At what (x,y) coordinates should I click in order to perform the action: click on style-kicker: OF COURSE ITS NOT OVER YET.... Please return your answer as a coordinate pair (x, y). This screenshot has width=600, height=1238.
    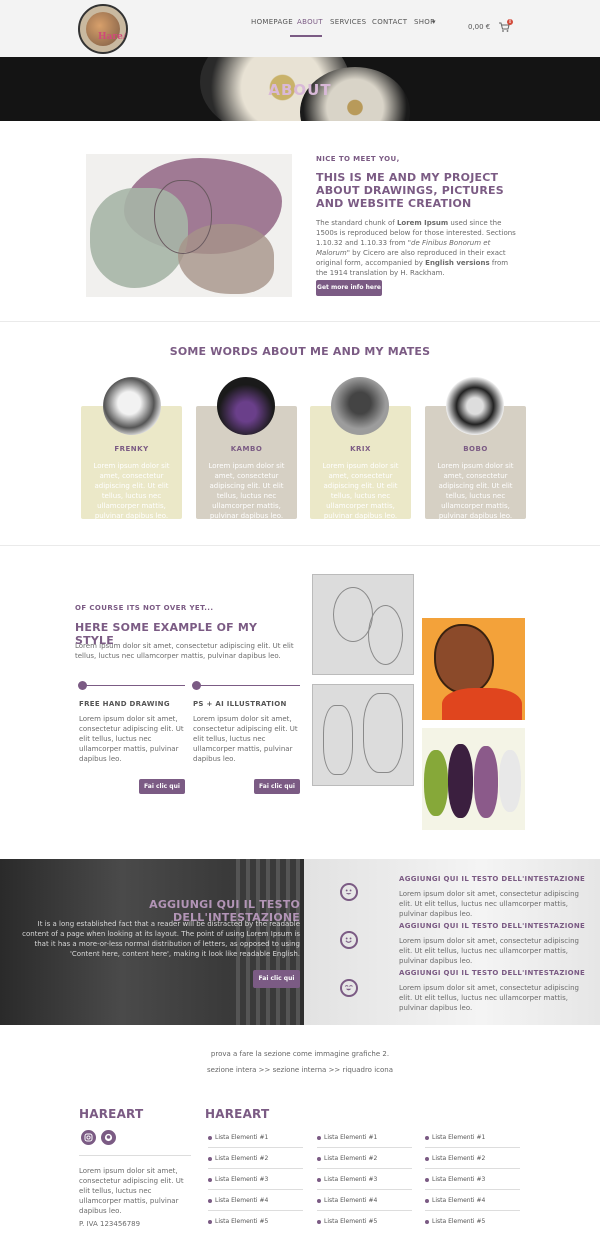
    Looking at the image, I should click on (144, 608).